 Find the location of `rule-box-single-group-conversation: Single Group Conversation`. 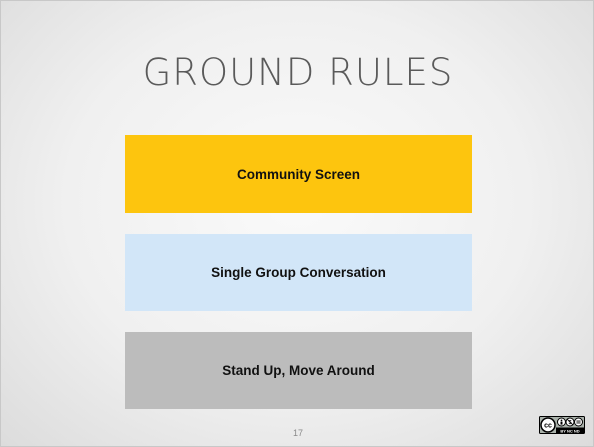

rule-box-single-group-conversation: Single Group Conversation is located at coordinates (298, 272).